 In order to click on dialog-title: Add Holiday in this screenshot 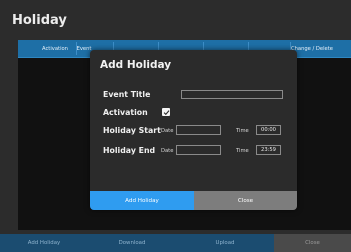, I will do `click(136, 65)`.